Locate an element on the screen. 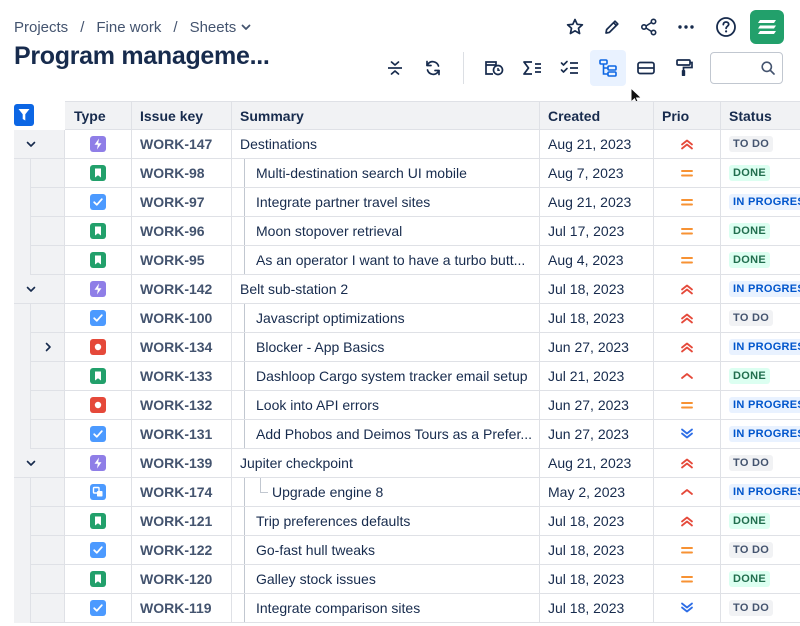  issue-summary: Belt sub-station 2 is located at coordinates (386, 289).